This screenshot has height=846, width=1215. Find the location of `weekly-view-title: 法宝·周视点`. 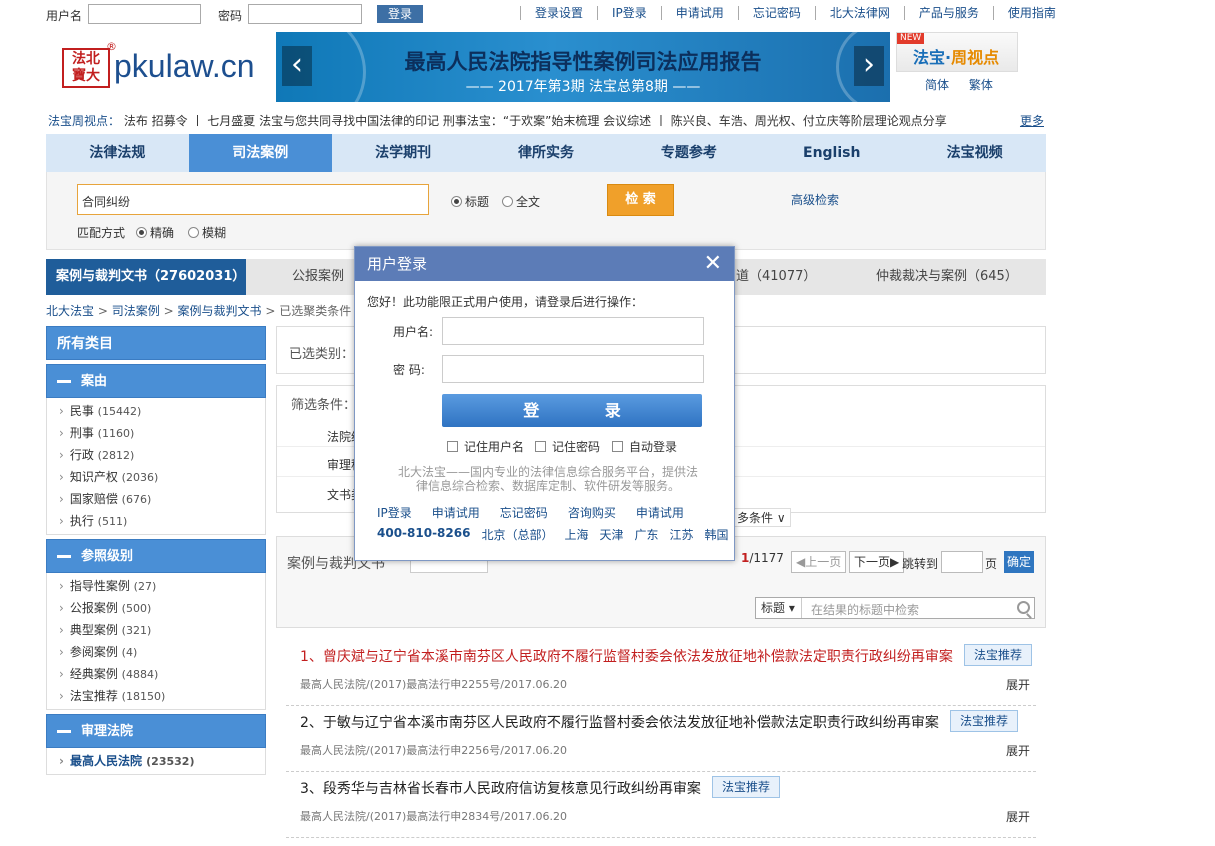

weekly-view-title: 法宝·周视点 is located at coordinates (956, 57).